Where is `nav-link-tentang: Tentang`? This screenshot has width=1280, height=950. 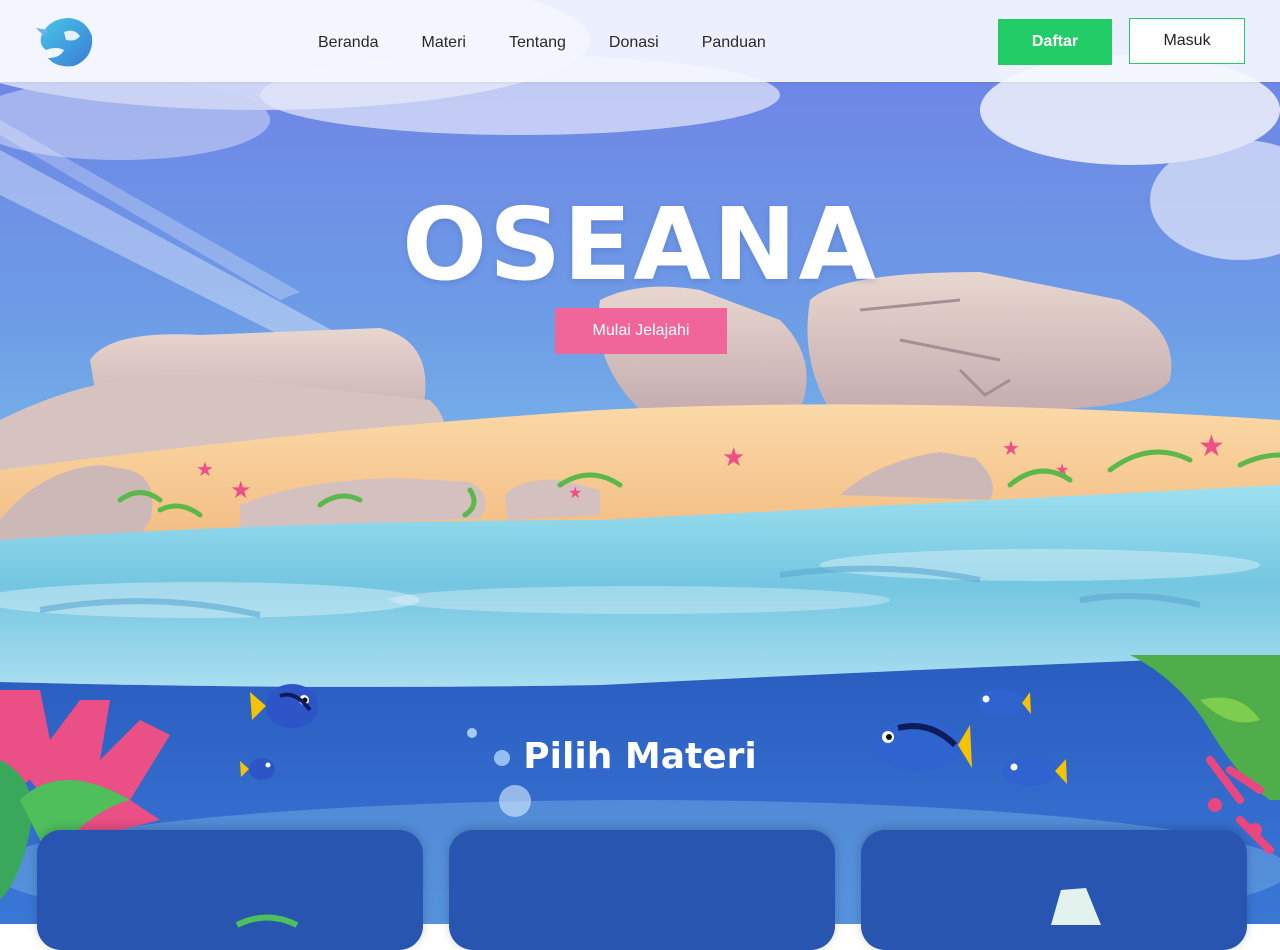
nav-link-tentang: Tentang is located at coordinates (537, 43).